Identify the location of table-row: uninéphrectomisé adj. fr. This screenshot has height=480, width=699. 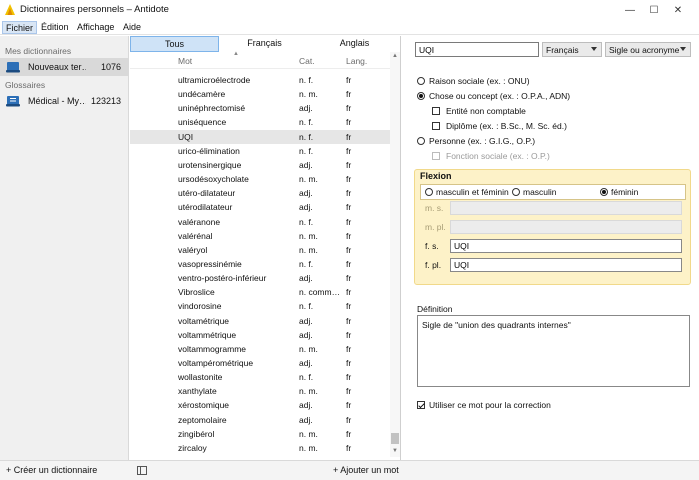
(260, 108).